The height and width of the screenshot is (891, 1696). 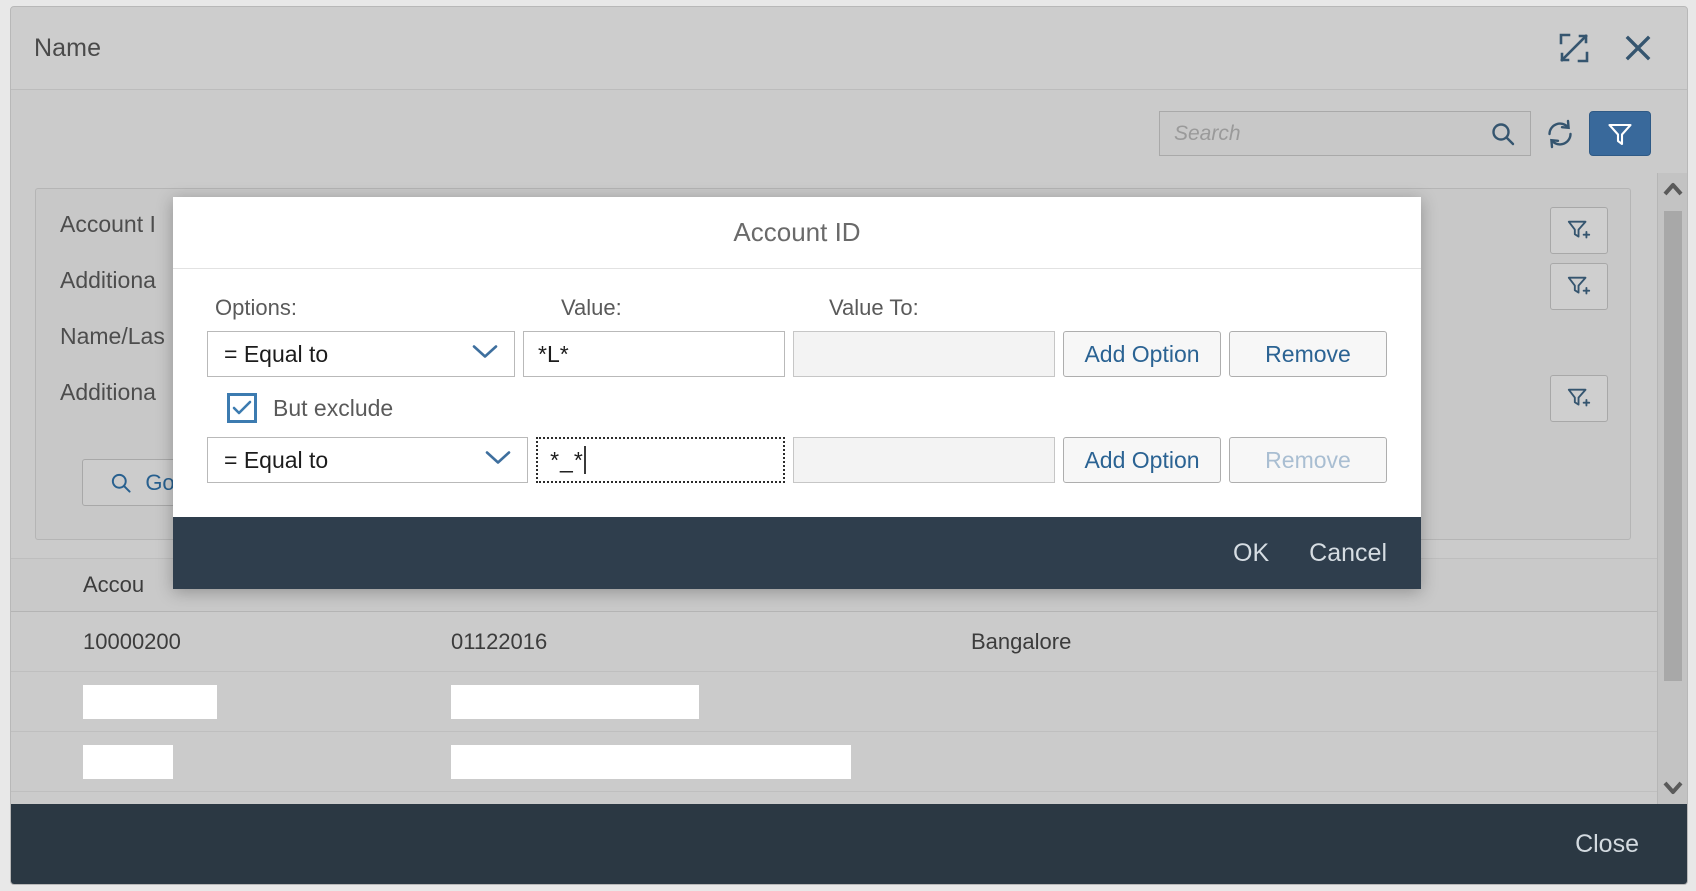 What do you see at coordinates (1574, 48) in the screenshot?
I see `expand-icon` at bounding box center [1574, 48].